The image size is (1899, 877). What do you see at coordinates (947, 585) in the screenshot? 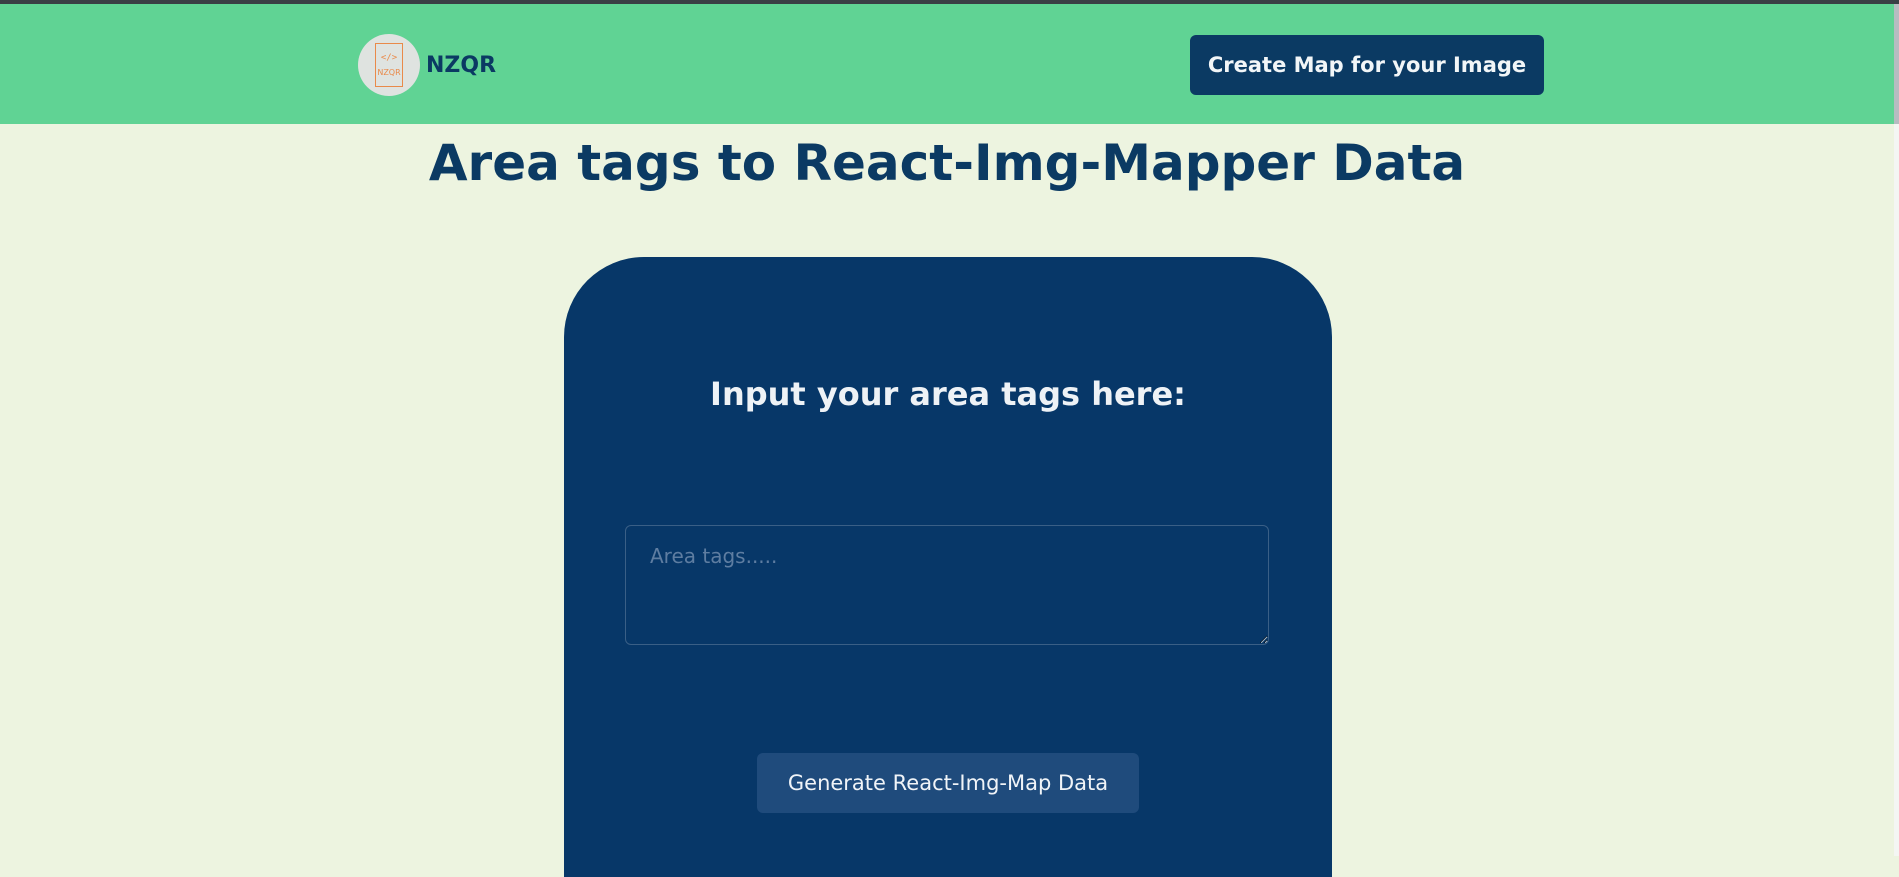
I see `area-tags-input` at bounding box center [947, 585].